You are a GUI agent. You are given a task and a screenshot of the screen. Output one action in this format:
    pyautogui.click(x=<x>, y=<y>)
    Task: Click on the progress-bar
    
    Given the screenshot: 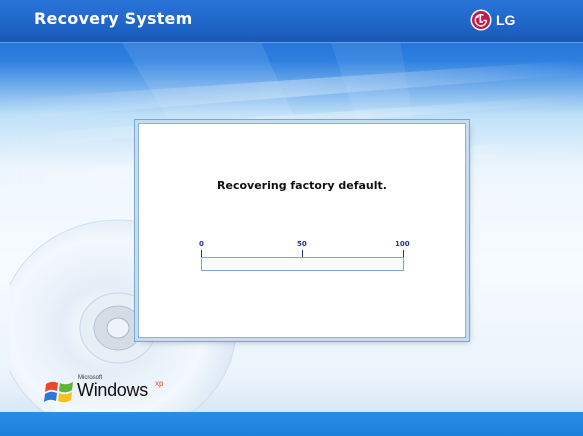 What is the action you would take?
    pyautogui.click(x=302, y=264)
    